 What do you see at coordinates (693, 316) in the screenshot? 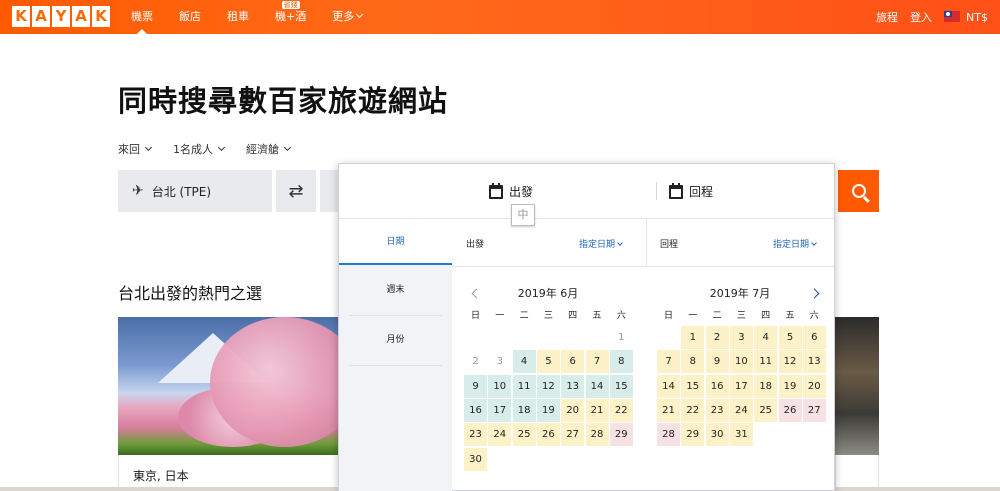
I see `weekday-label: 一` at bounding box center [693, 316].